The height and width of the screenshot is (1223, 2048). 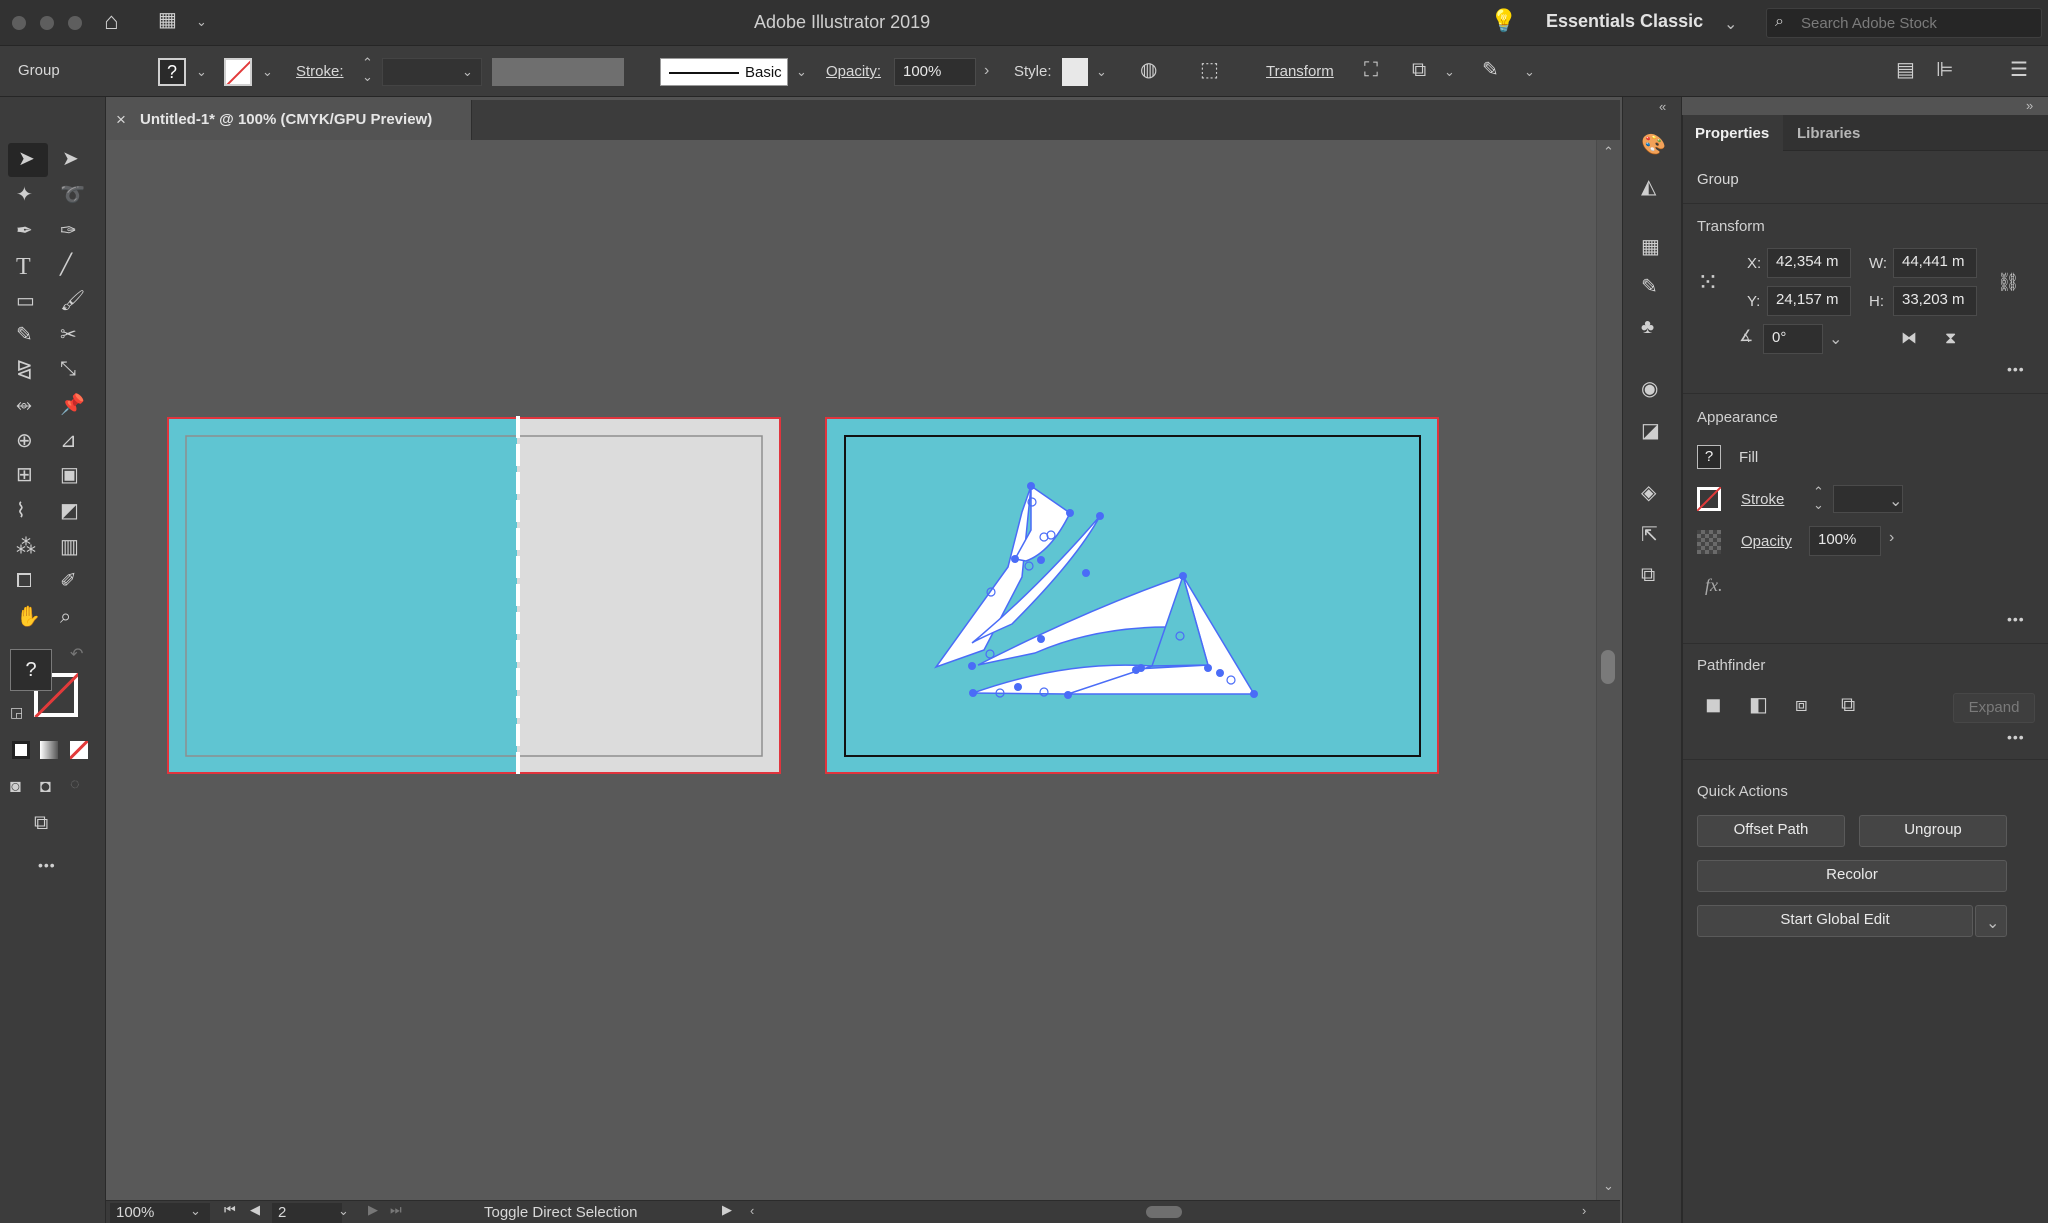 What do you see at coordinates (1835, 921) in the screenshot?
I see `start-global-edit-button: Start Global Edit` at bounding box center [1835, 921].